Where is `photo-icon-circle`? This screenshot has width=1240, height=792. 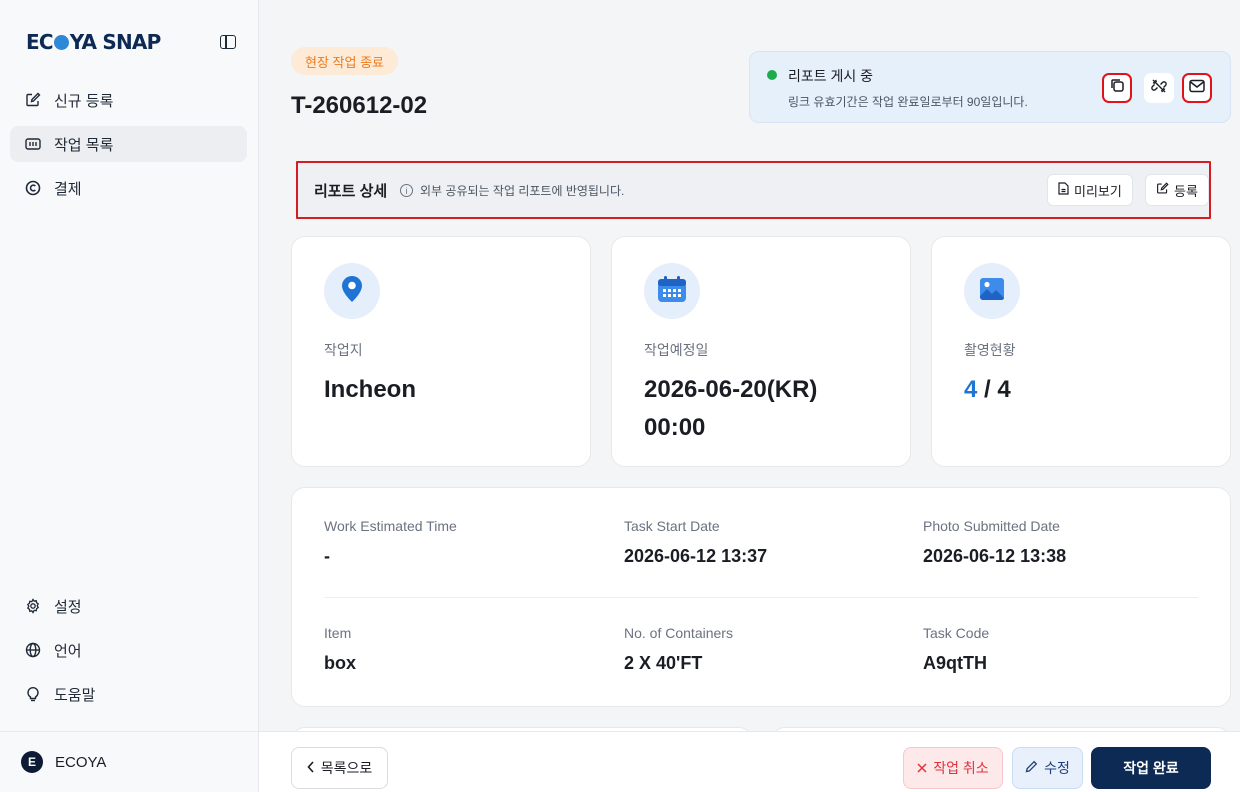
photo-icon-circle is located at coordinates (992, 291).